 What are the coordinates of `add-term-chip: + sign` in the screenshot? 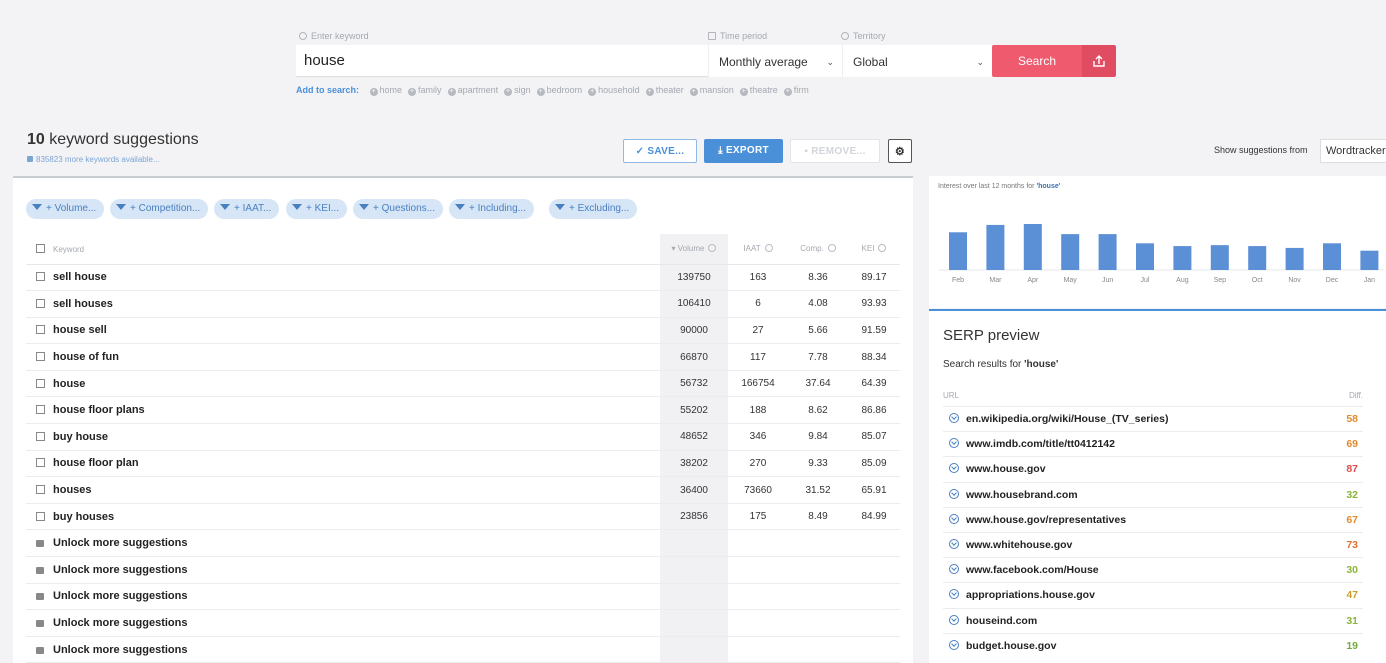 It's located at (517, 90).